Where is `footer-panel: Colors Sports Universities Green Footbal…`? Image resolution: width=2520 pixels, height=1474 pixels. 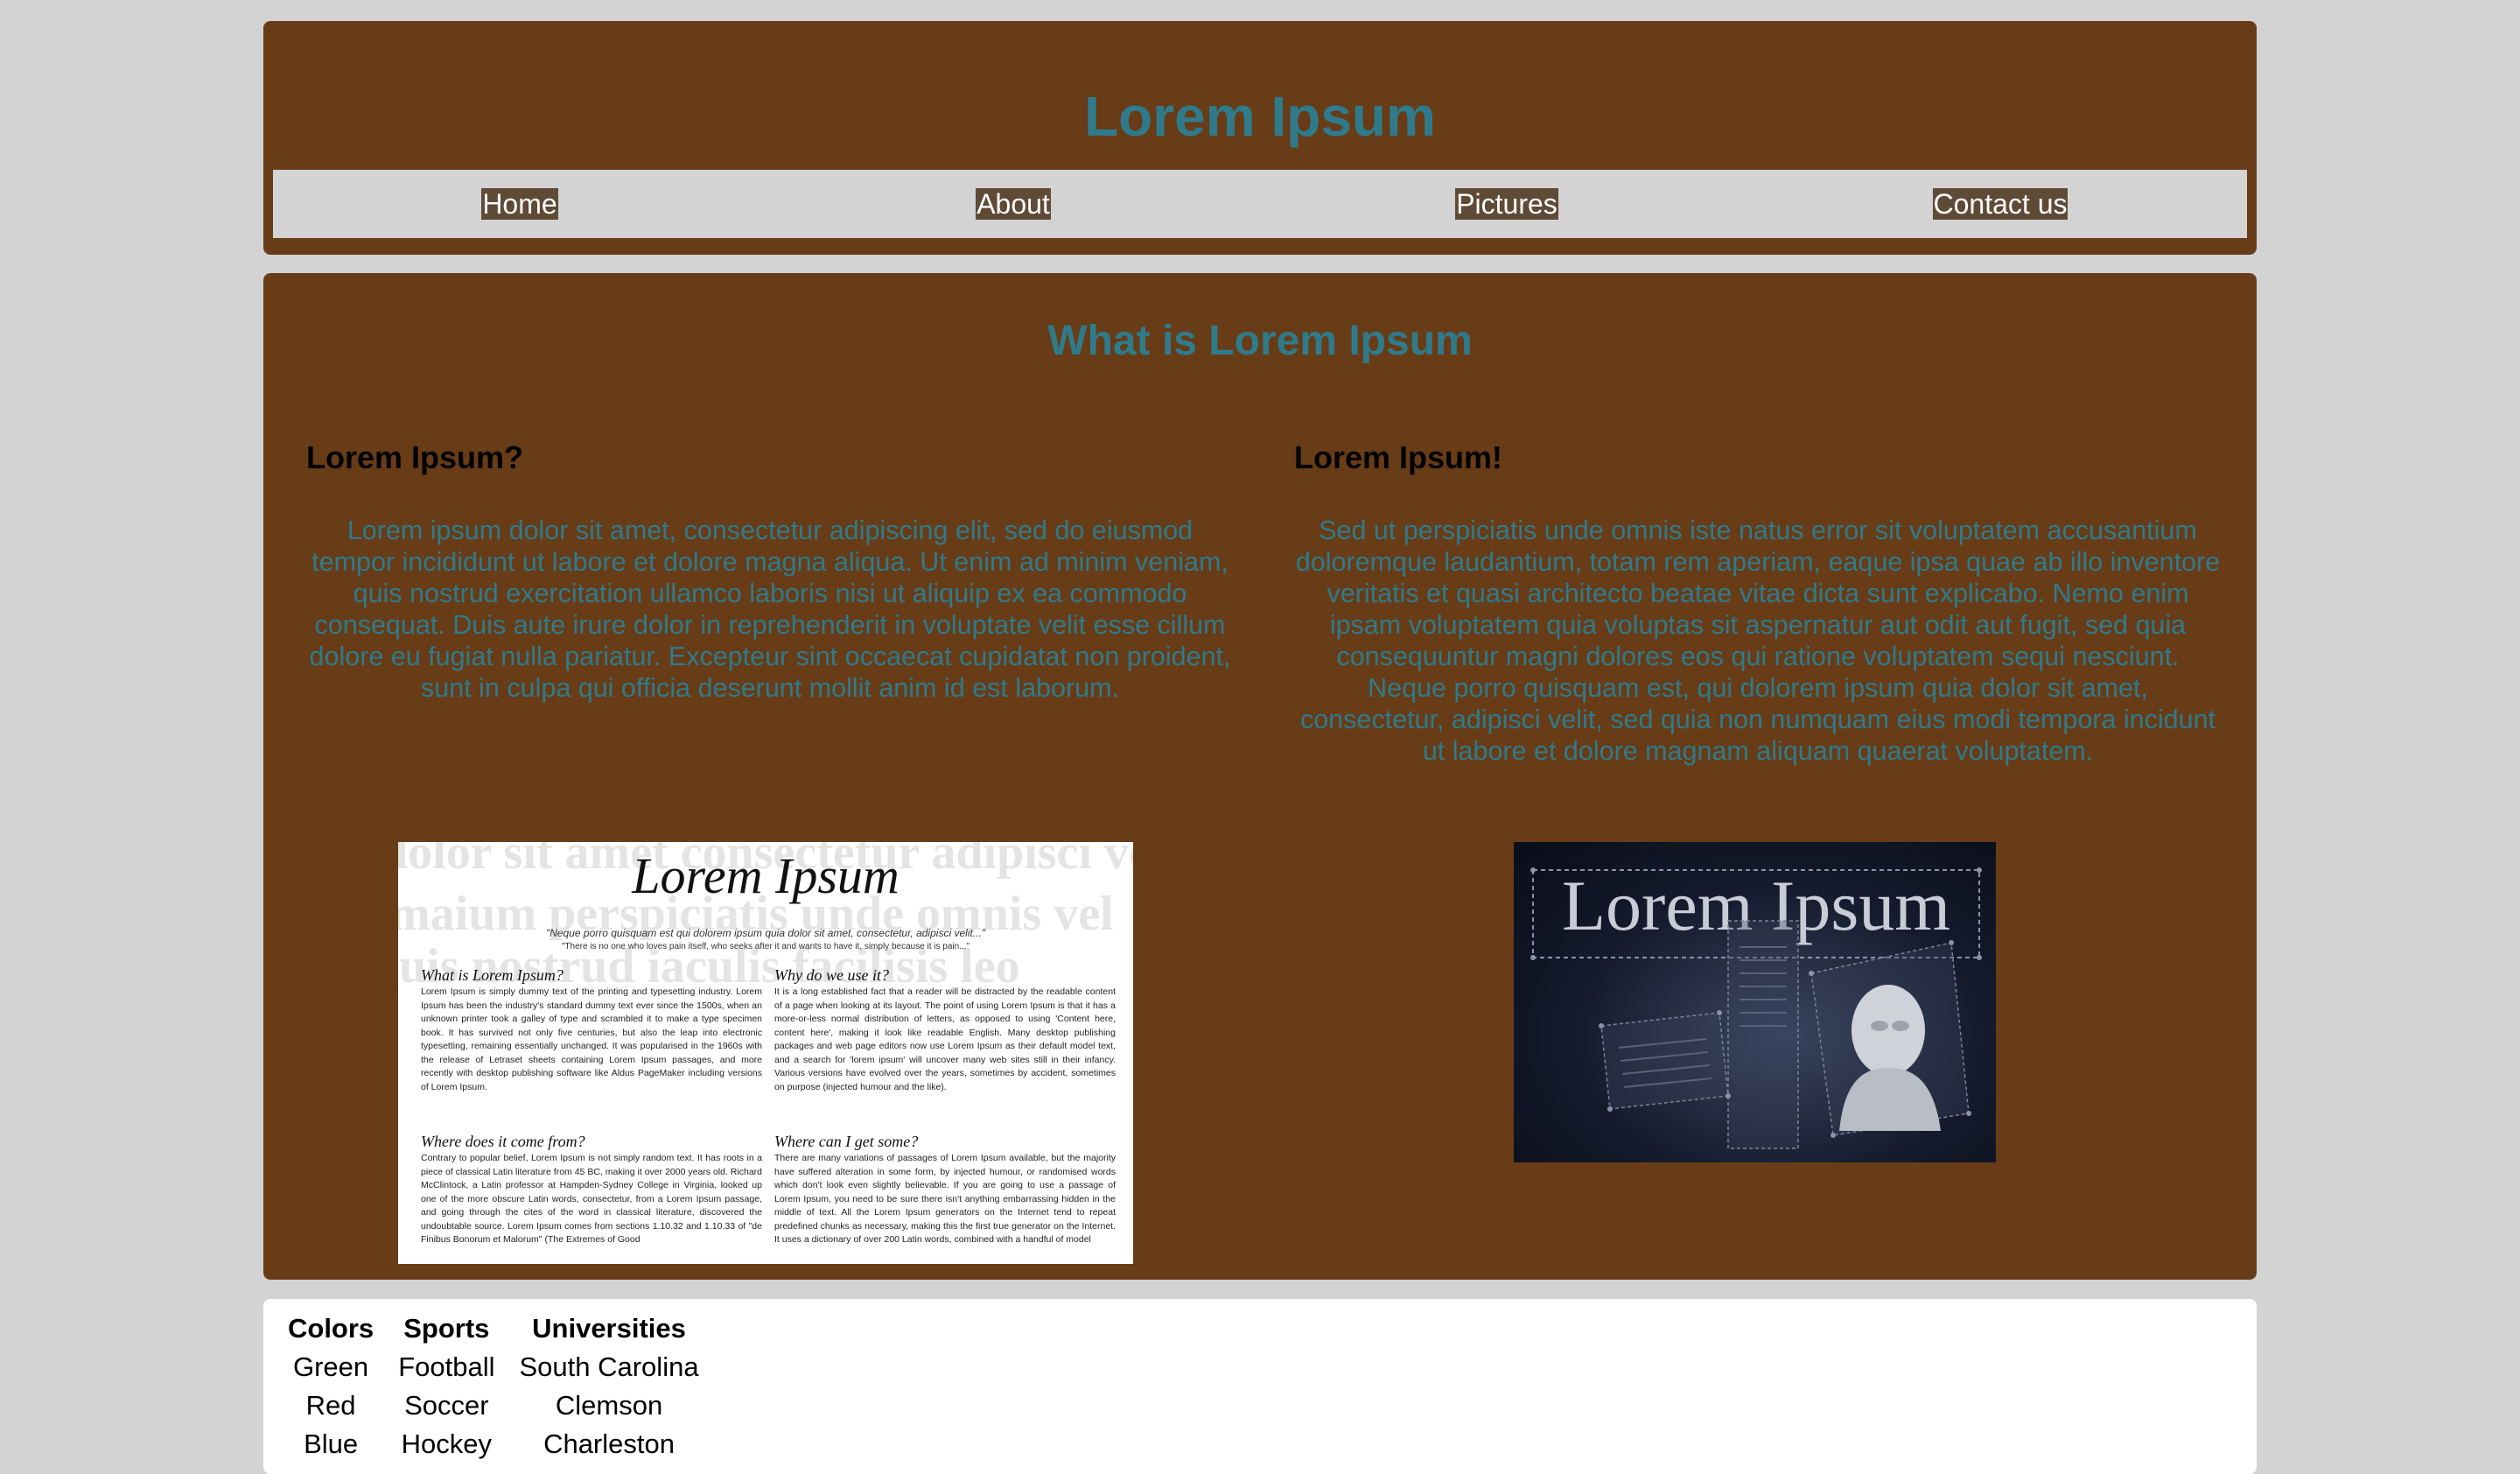 footer-panel: Colors Sports Universities Green Footbal… is located at coordinates (1260, 1386).